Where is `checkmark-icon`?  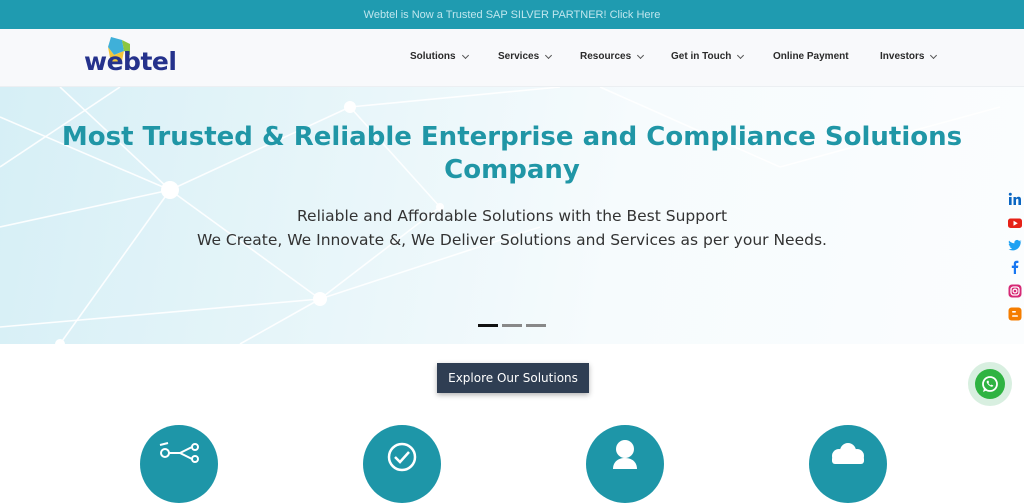
checkmark-icon is located at coordinates (402, 457).